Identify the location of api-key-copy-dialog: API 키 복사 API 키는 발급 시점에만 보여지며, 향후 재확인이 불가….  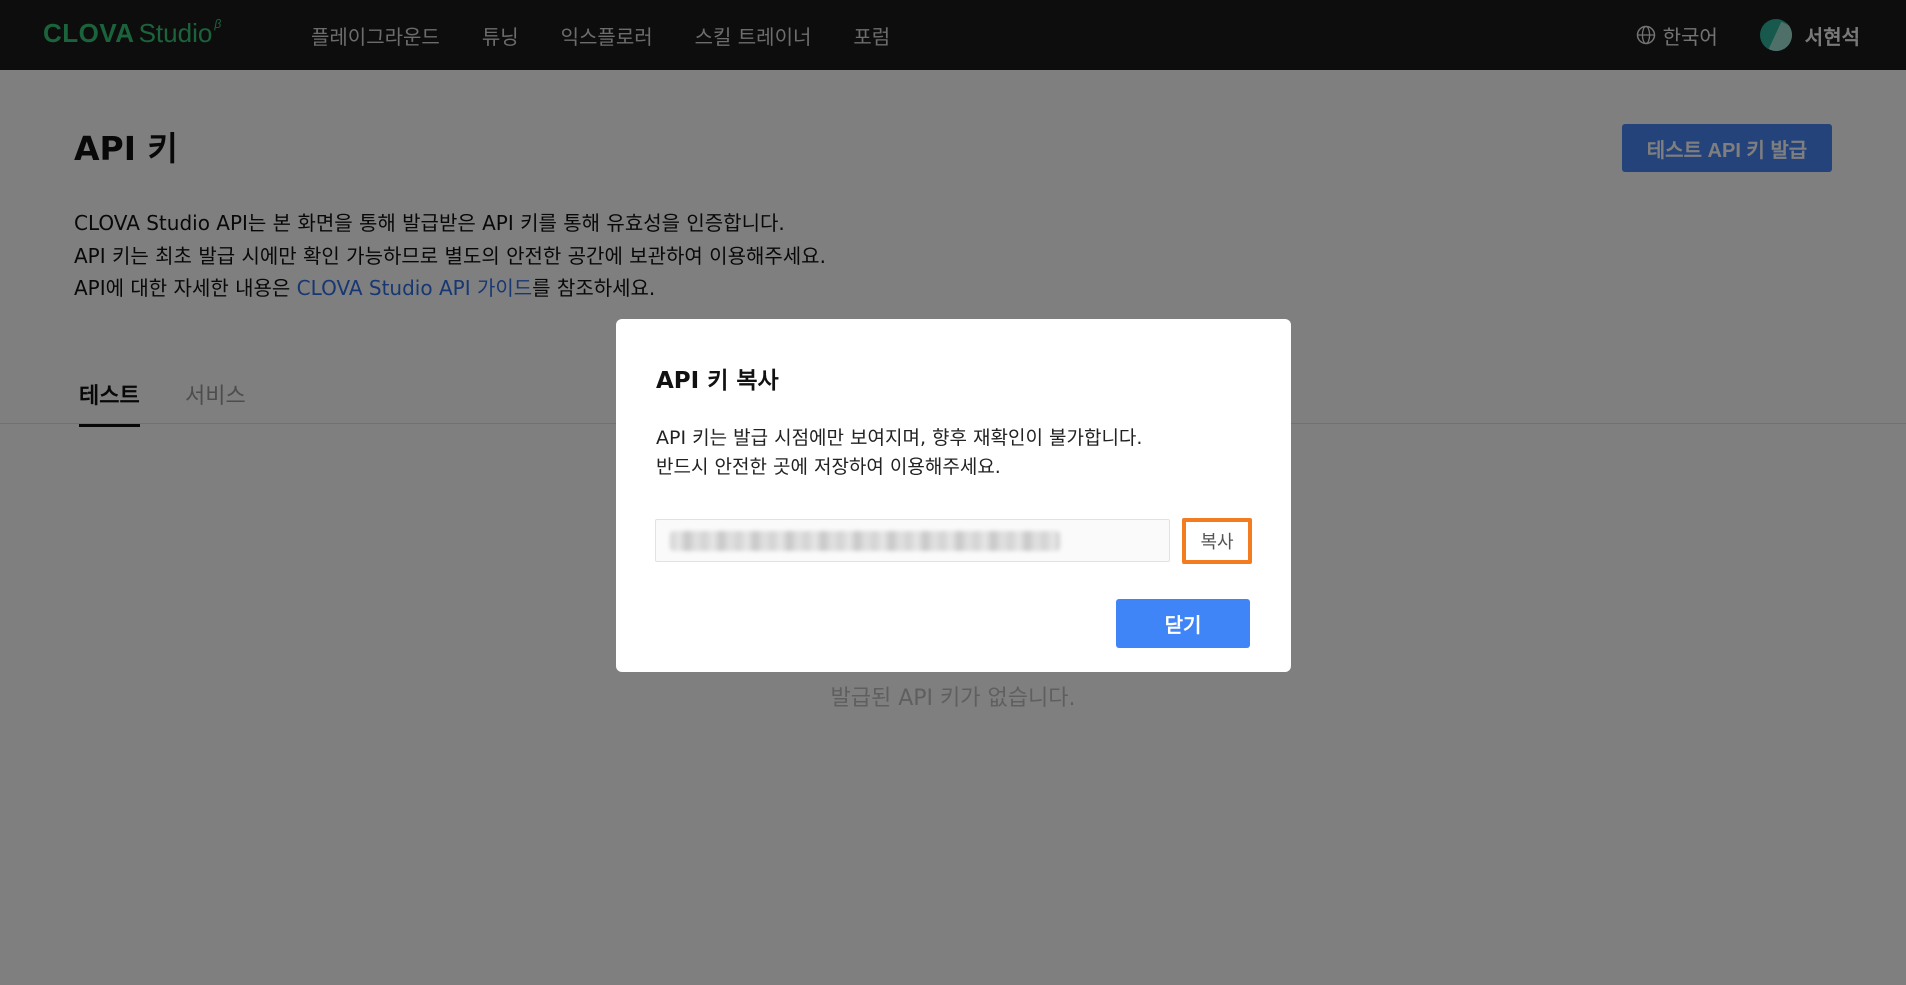
(953, 495).